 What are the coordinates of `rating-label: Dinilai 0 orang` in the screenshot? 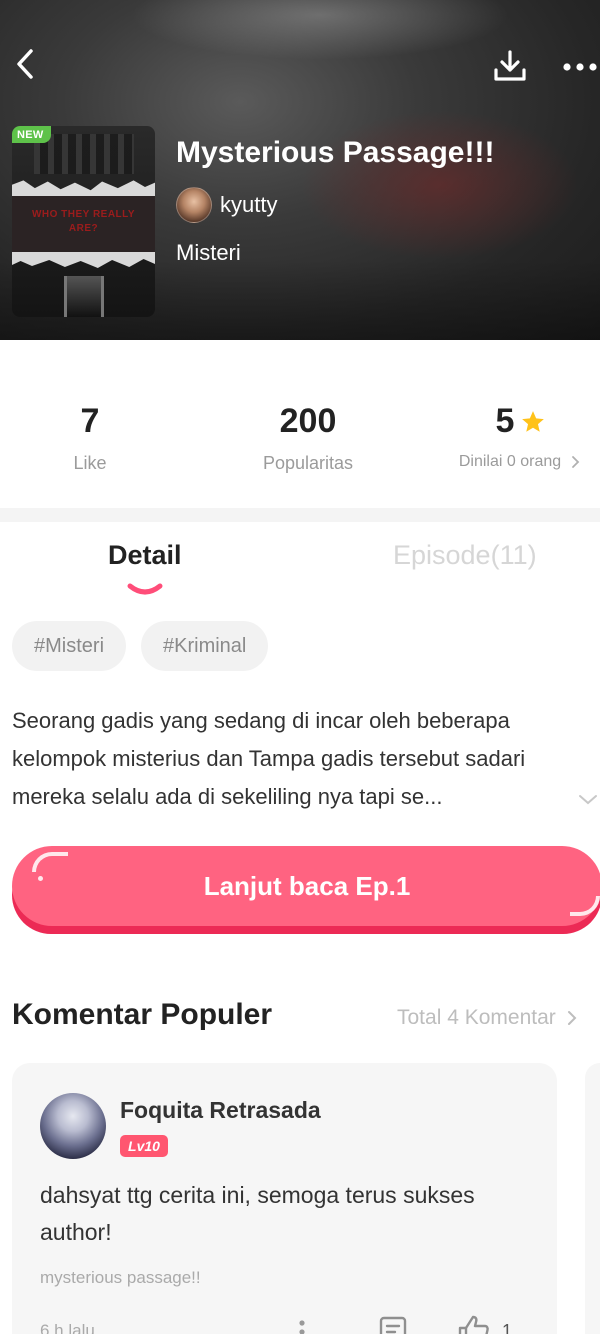 It's located at (510, 461).